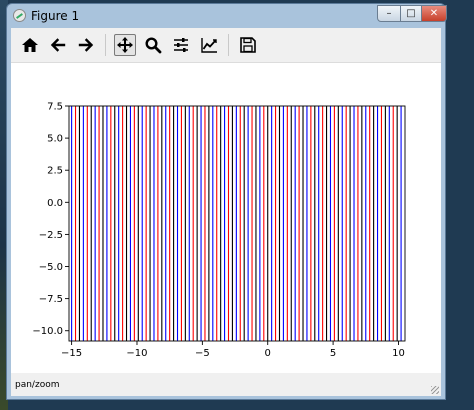 The image size is (474, 410). What do you see at coordinates (55, 171) in the screenshot?
I see `y-tick-label: 2.5` at bounding box center [55, 171].